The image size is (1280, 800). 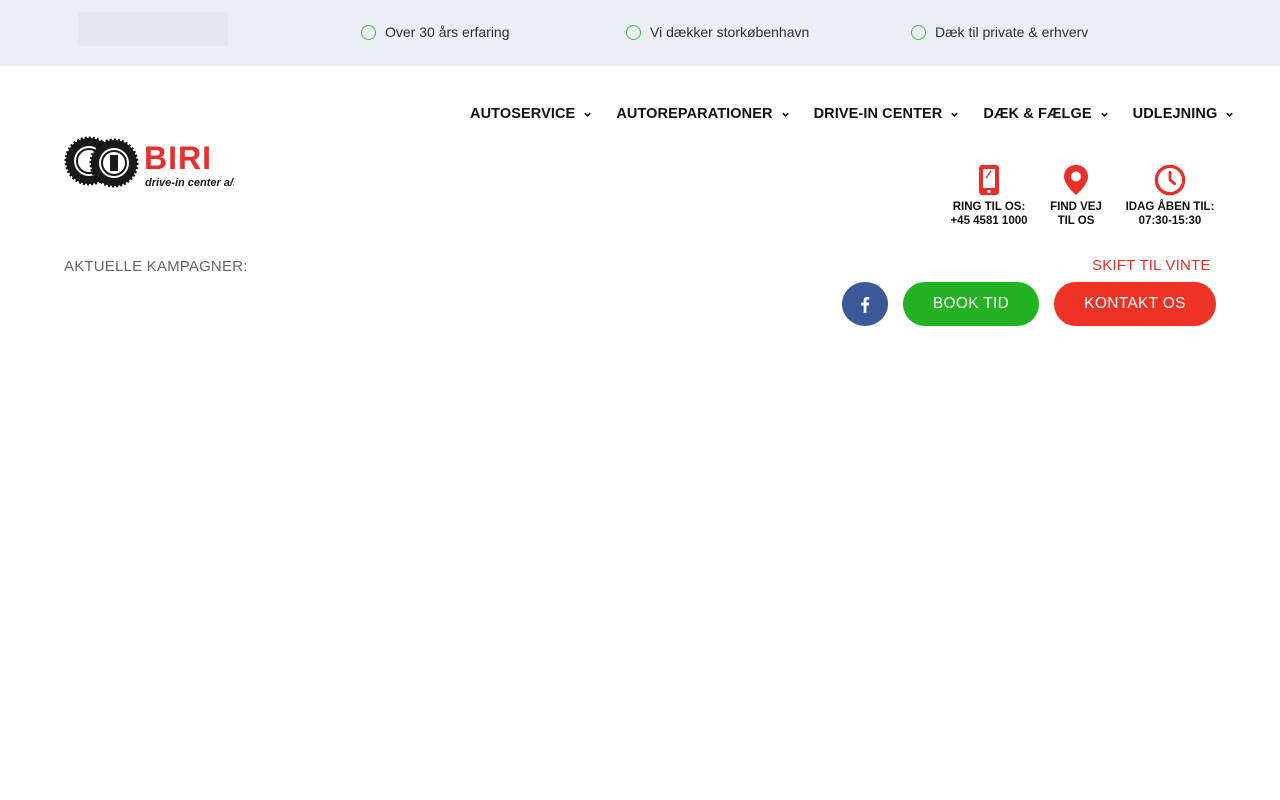 What do you see at coordinates (1170, 180) in the screenshot?
I see `clock-icon` at bounding box center [1170, 180].